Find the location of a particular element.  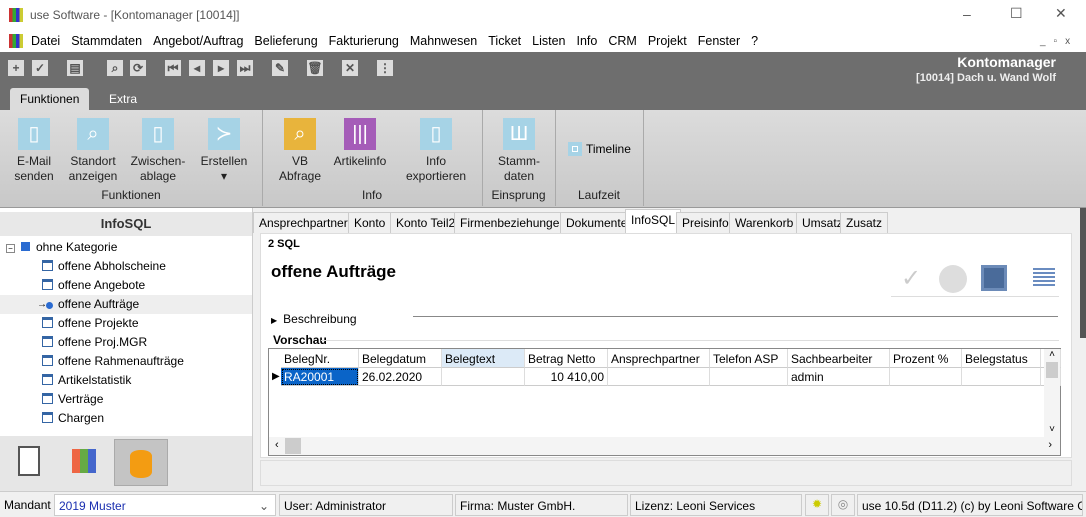

column-header: Belegstatus is located at coordinates (1001, 358).